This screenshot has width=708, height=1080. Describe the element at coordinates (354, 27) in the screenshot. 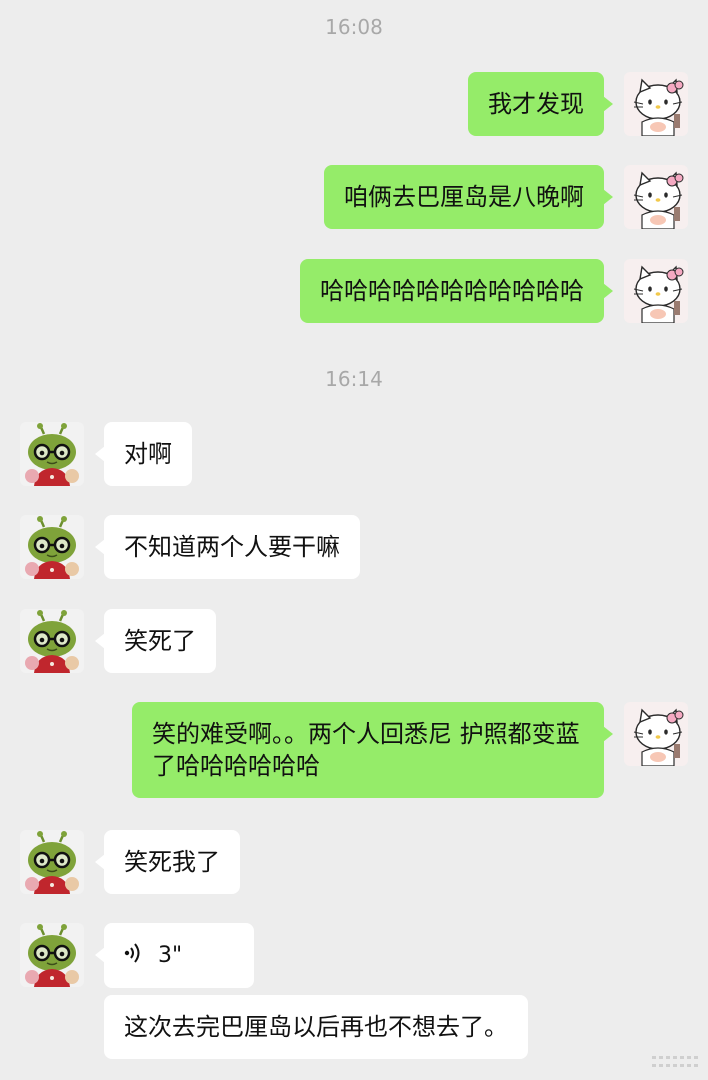

I see `timestamp: 16:08` at that location.